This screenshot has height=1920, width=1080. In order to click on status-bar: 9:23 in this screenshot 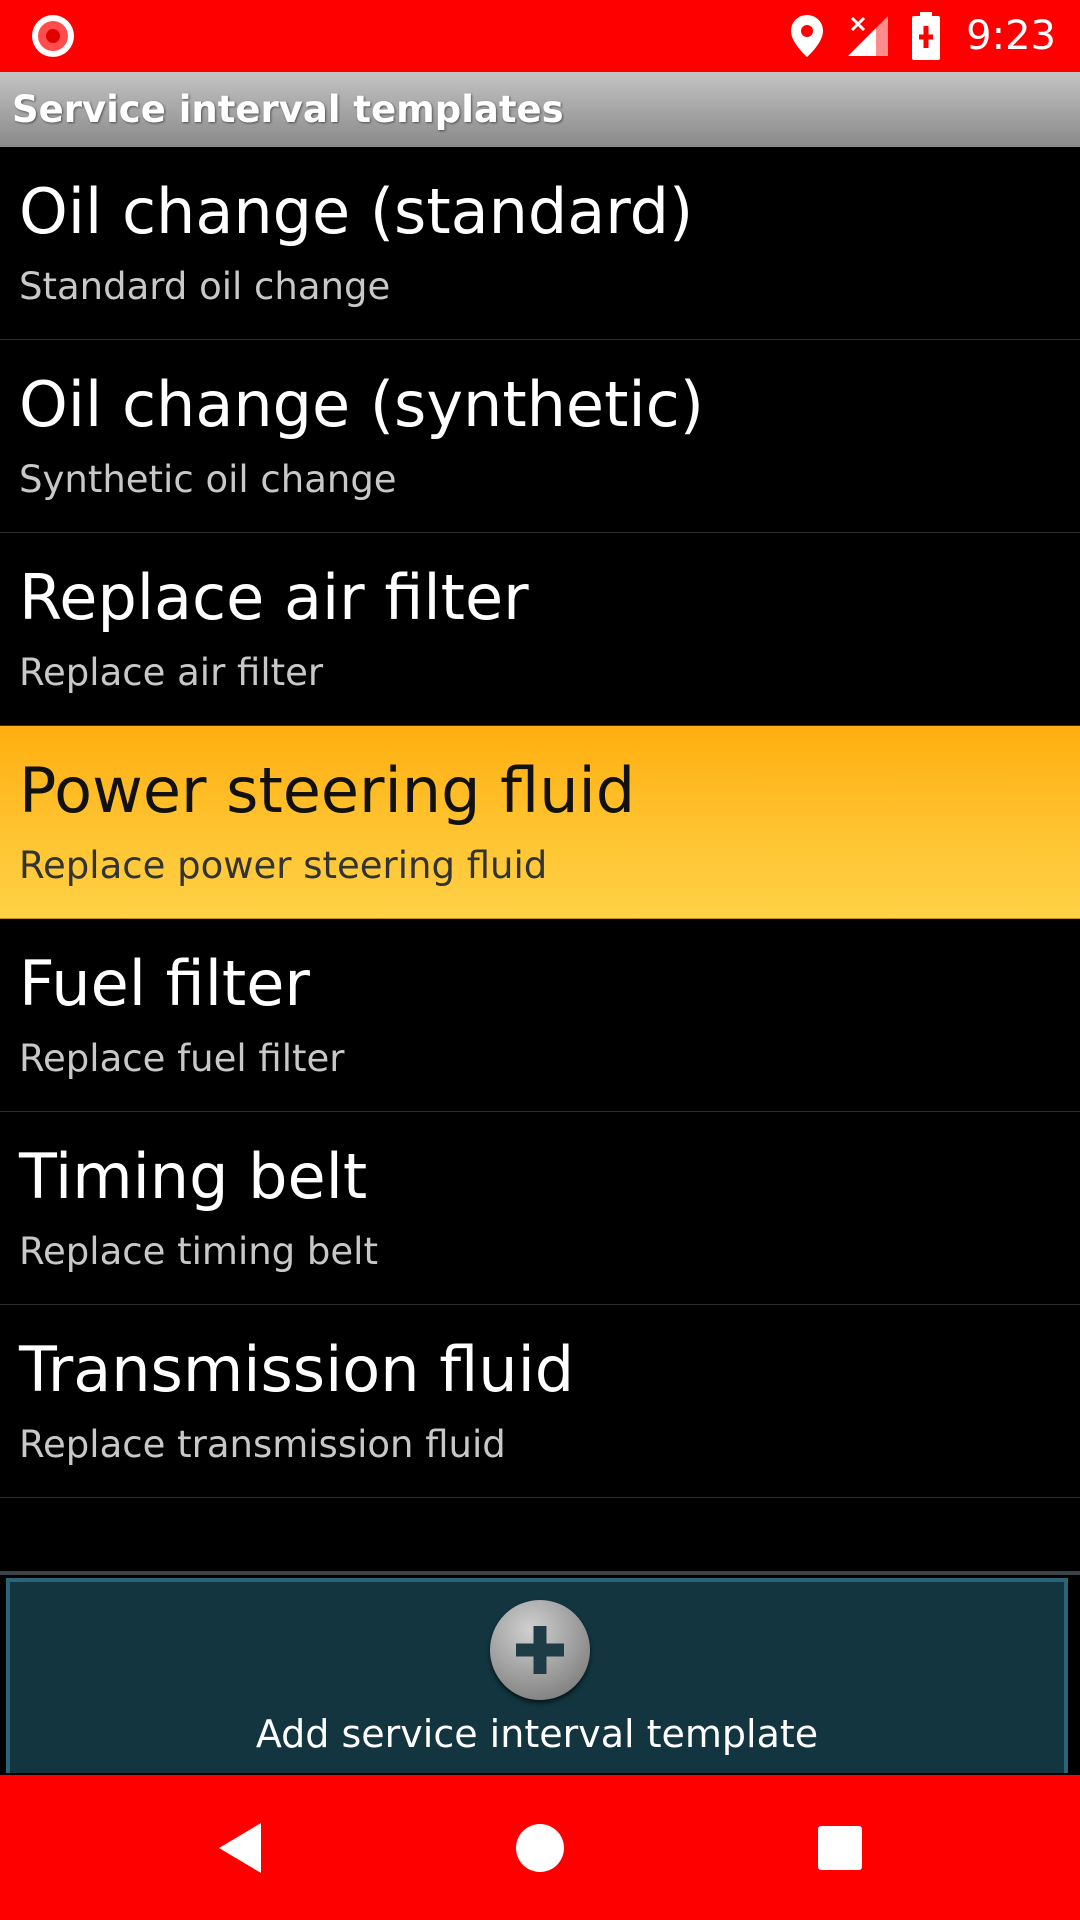, I will do `click(540, 36)`.